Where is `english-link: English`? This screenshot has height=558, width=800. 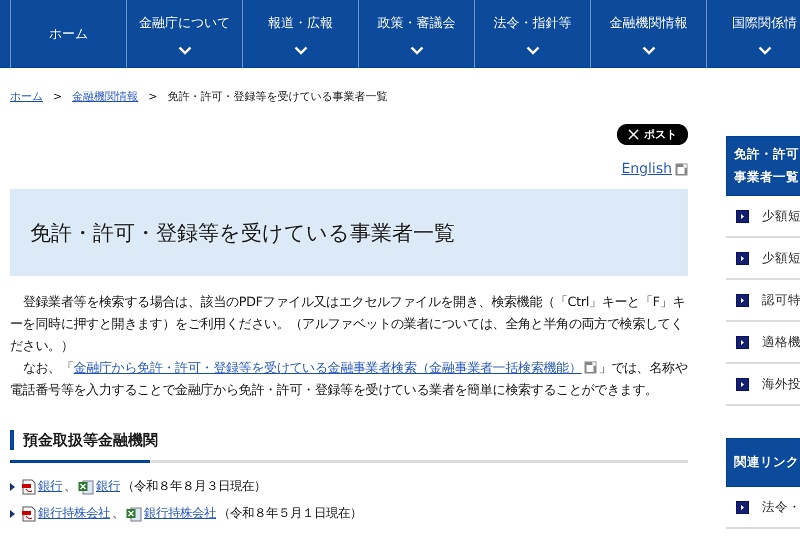 english-link: English is located at coordinates (646, 169).